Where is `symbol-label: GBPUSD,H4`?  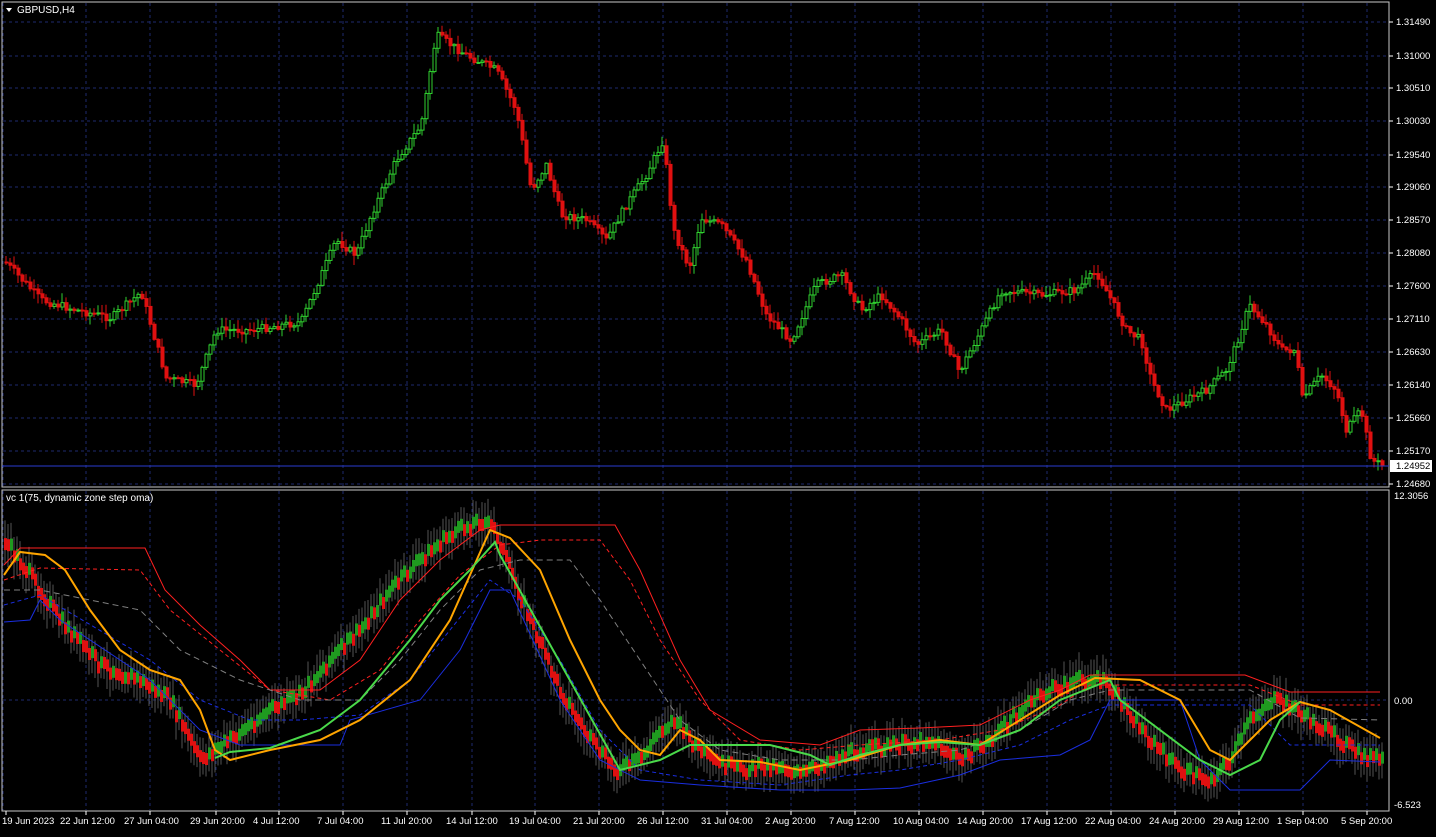
symbol-label: GBPUSD,H4 is located at coordinates (46, 10).